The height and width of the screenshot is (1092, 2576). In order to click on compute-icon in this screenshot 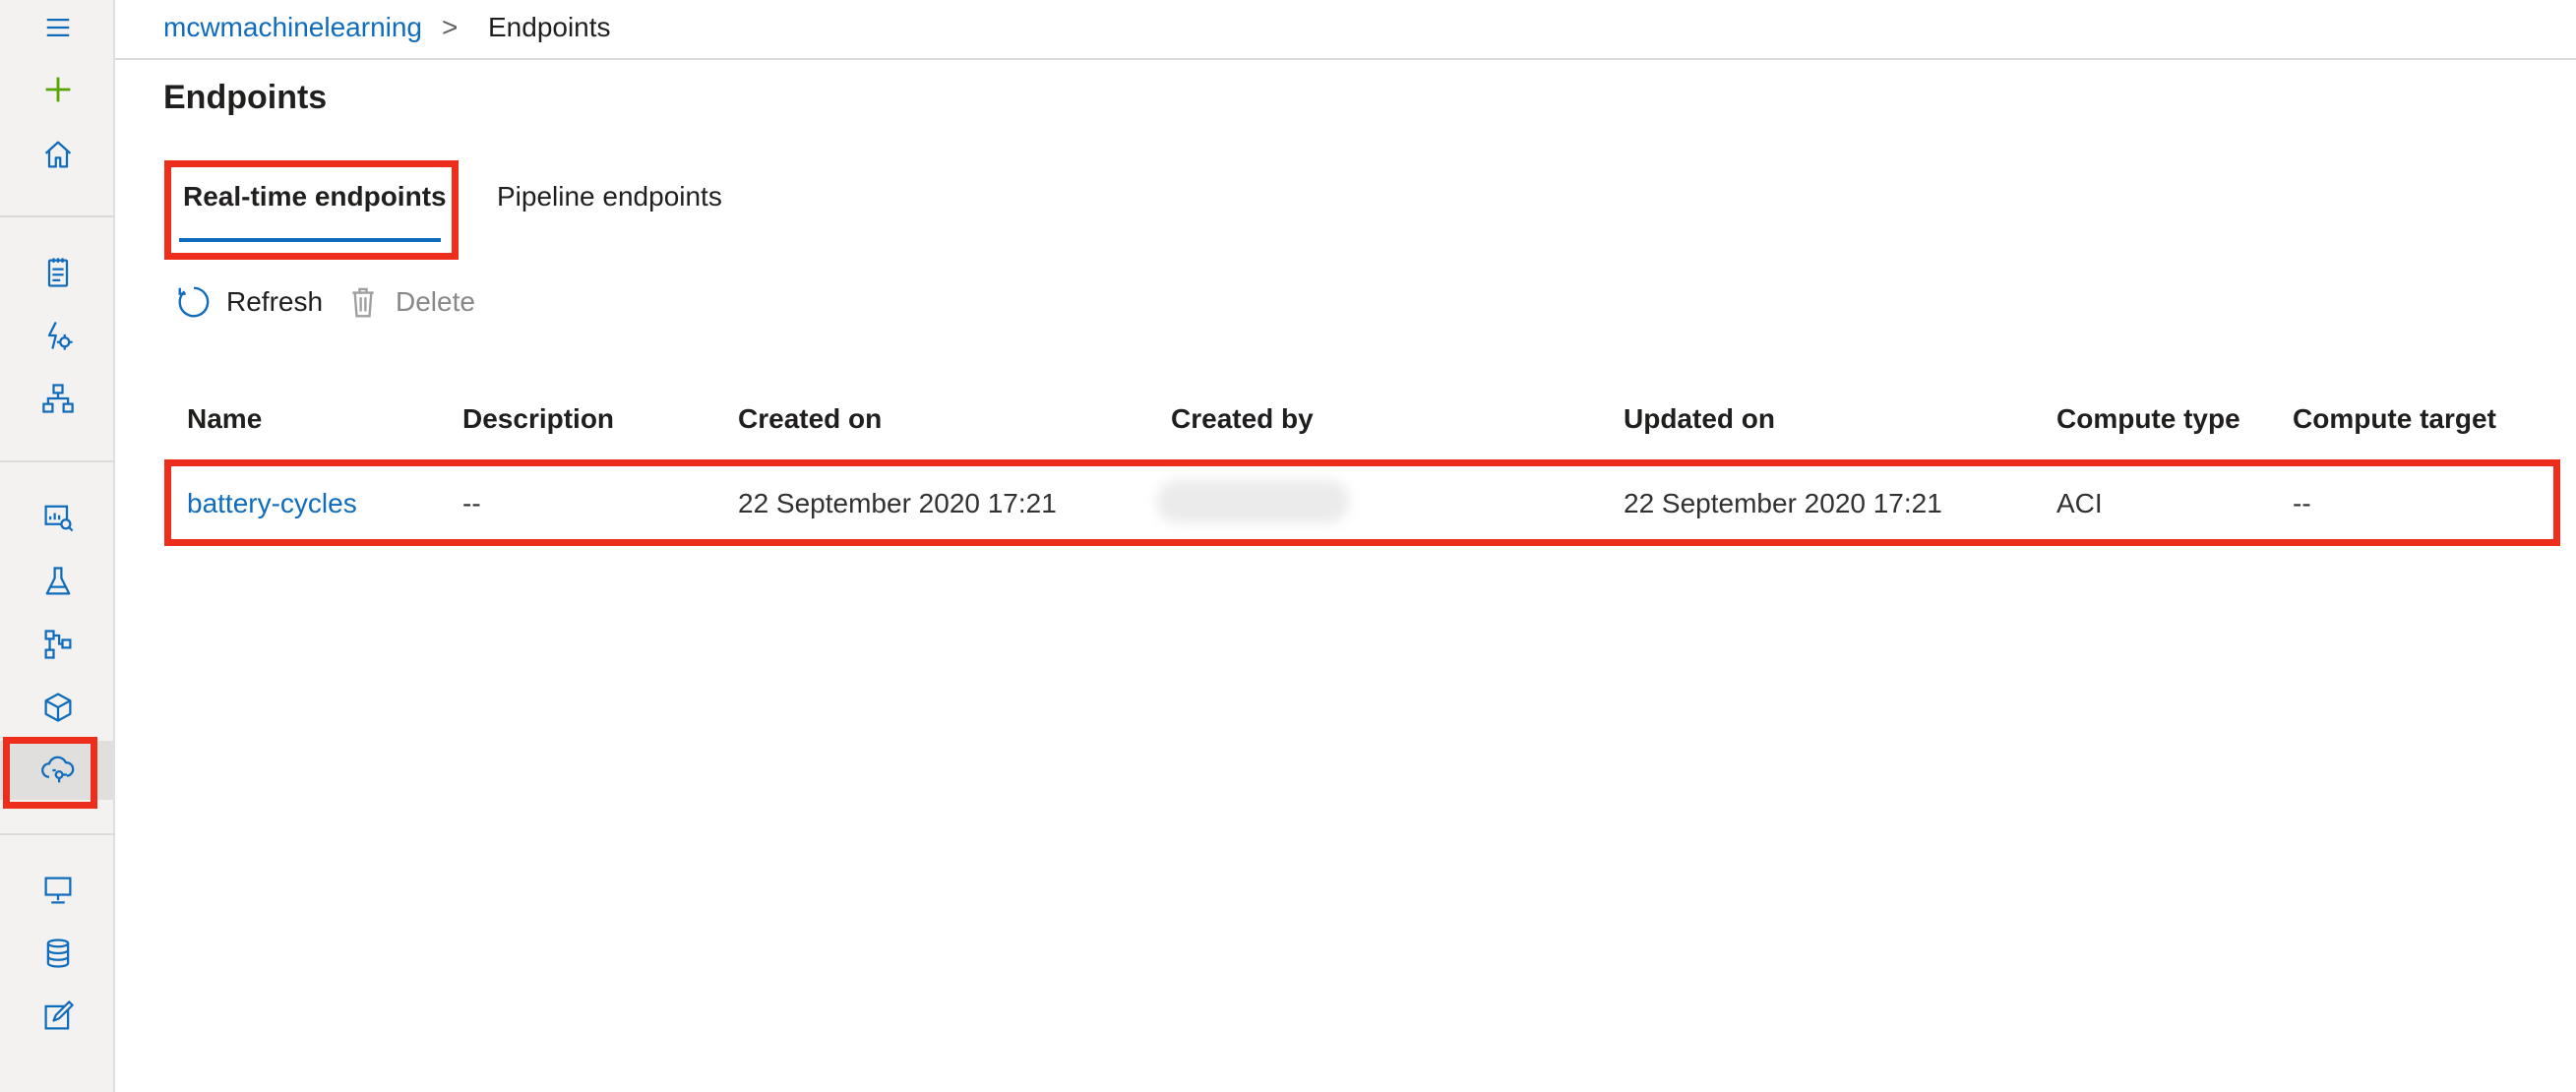, I will do `click(57, 890)`.